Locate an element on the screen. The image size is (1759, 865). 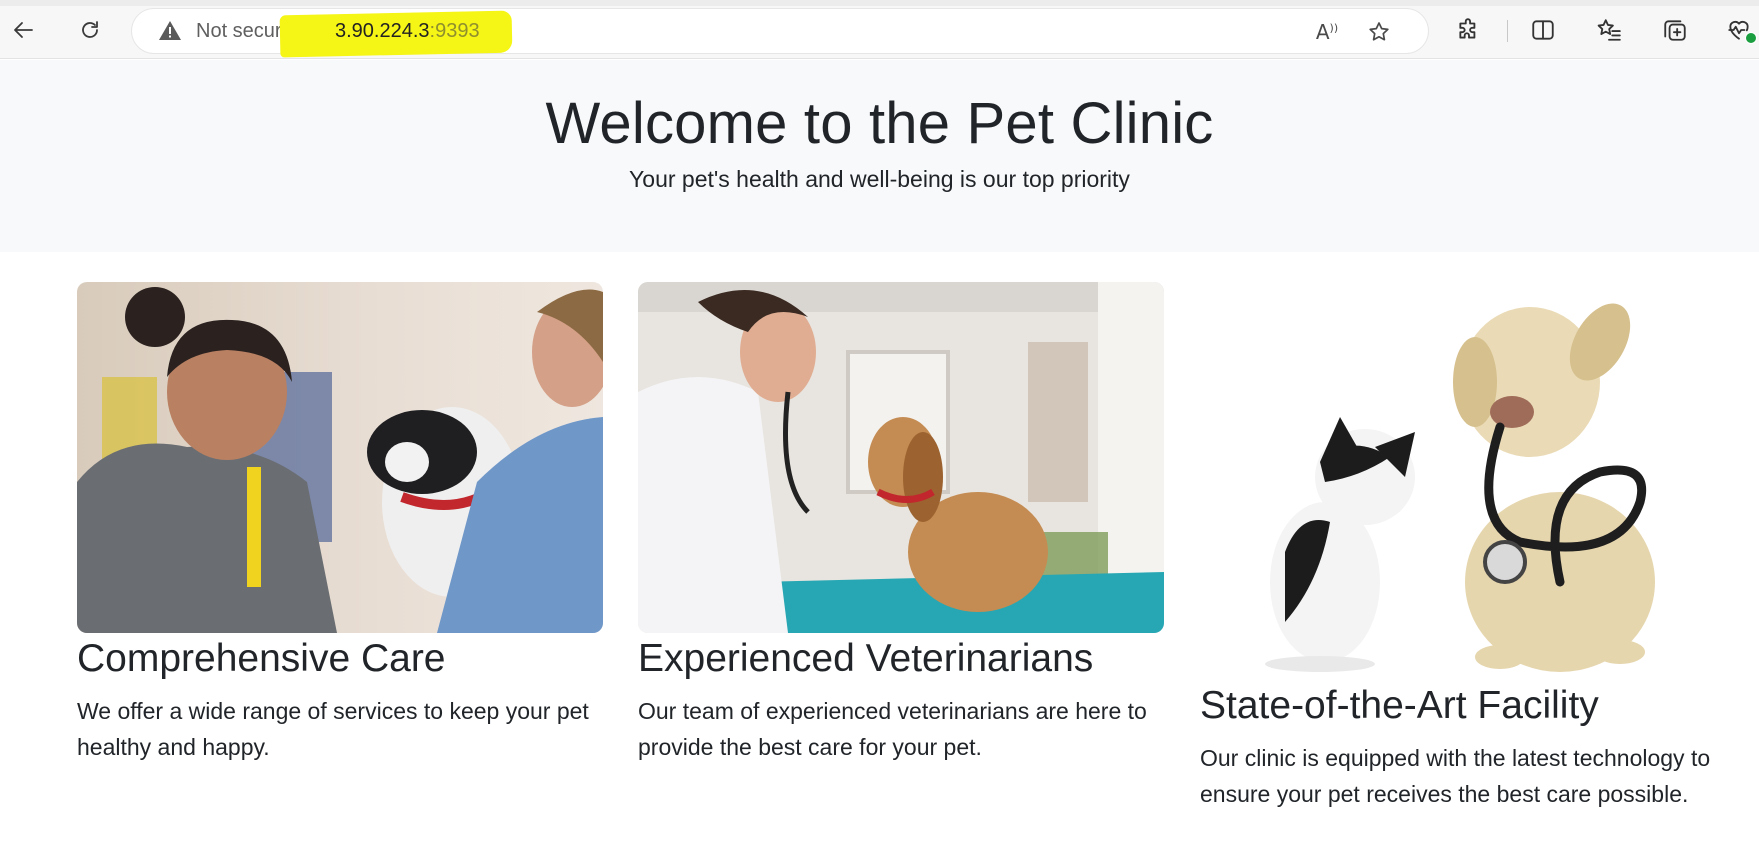
reload-button is located at coordinates (90, 30).